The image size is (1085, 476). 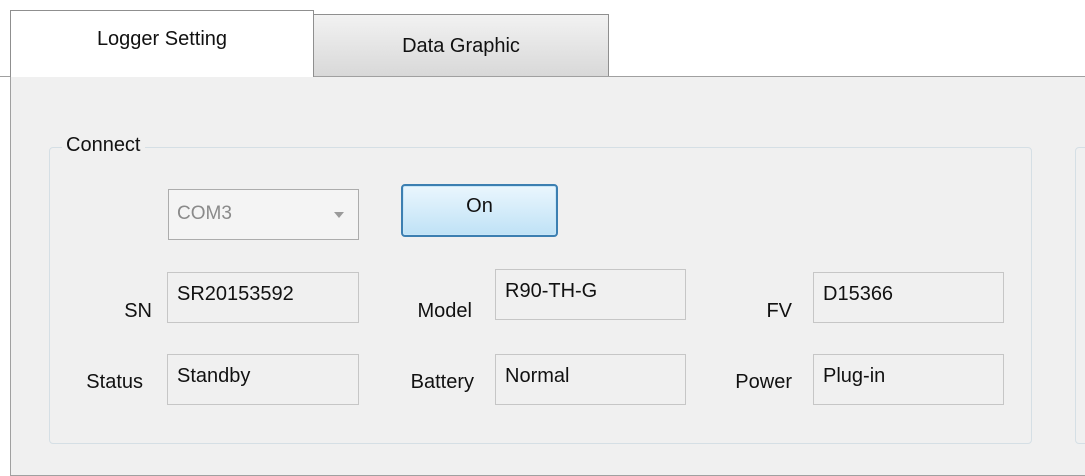 What do you see at coordinates (138, 311) in the screenshot?
I see `sn-label: SN` at bounding box center [138, 311].